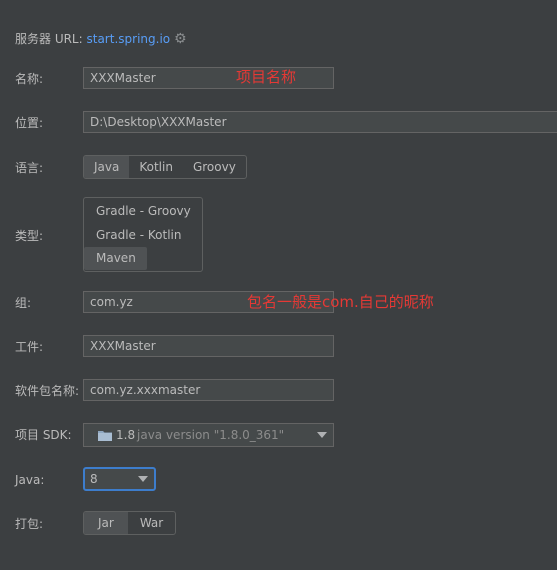  What do you see at coordinates (126, 435) in the screenshot?
I see `sdk-version: 1.8` at bounding box center [126, 435].